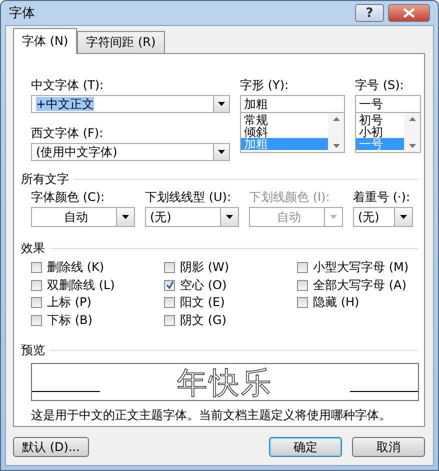  Describe the element at coordinates (202, 303) in the screenshot. I see `checkbox-label: 阳文 (E)` at that location.